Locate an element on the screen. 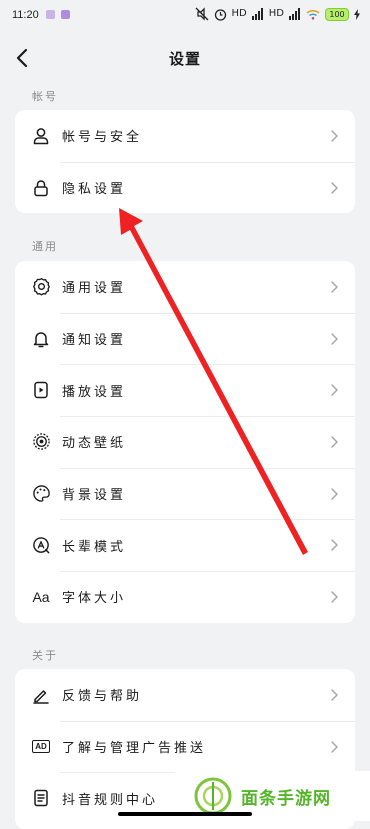 This screenshot has width=370, height=829. charging-icon is located at coordinates (357, 14).